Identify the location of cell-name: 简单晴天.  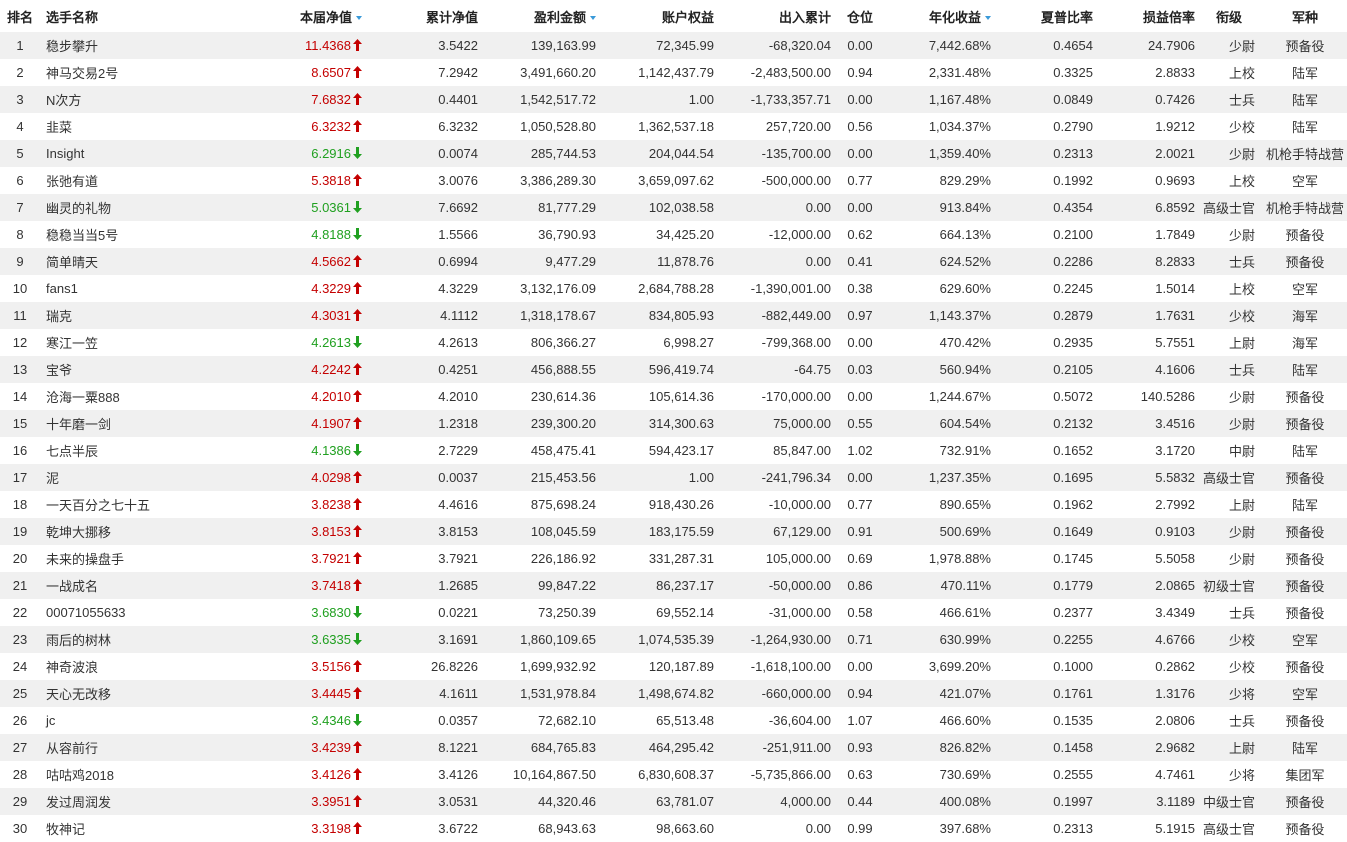
(126, 261).